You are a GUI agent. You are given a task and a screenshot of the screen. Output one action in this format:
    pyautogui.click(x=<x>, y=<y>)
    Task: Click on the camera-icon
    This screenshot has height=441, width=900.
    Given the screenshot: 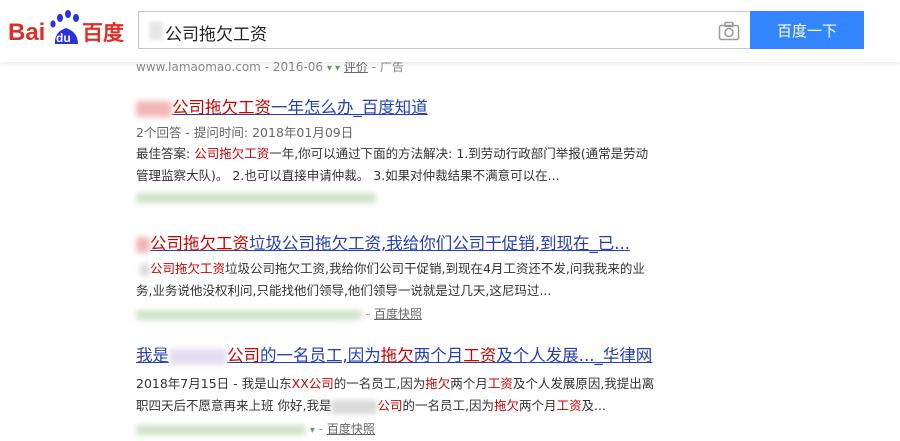 What is the action you would take?
    pyautogui.click(x=729, y=31)
    